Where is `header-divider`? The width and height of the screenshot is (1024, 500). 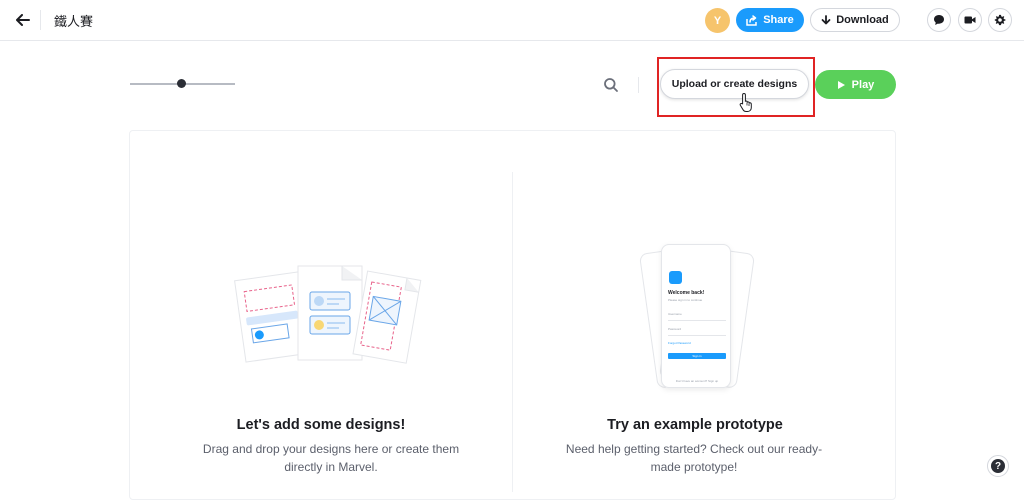 header-divider is located at coordinates (40, 20).